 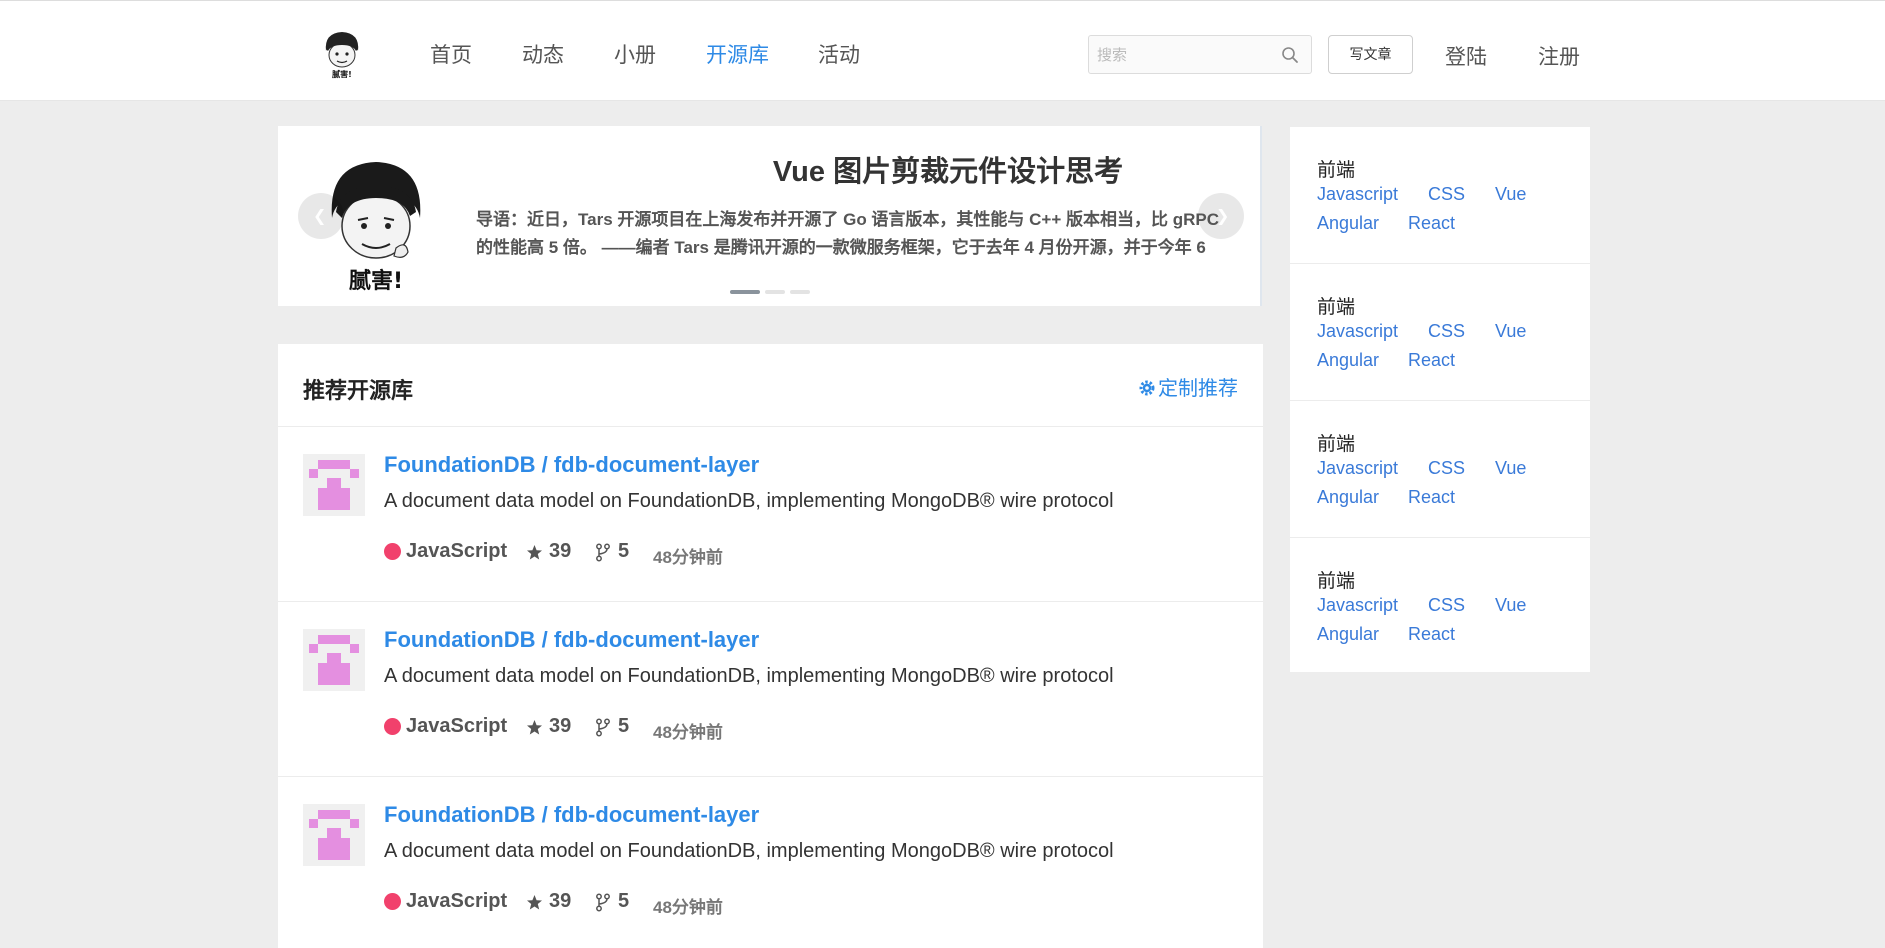 I want to click on login-link: 登陆, so click(x=1466, y=56).